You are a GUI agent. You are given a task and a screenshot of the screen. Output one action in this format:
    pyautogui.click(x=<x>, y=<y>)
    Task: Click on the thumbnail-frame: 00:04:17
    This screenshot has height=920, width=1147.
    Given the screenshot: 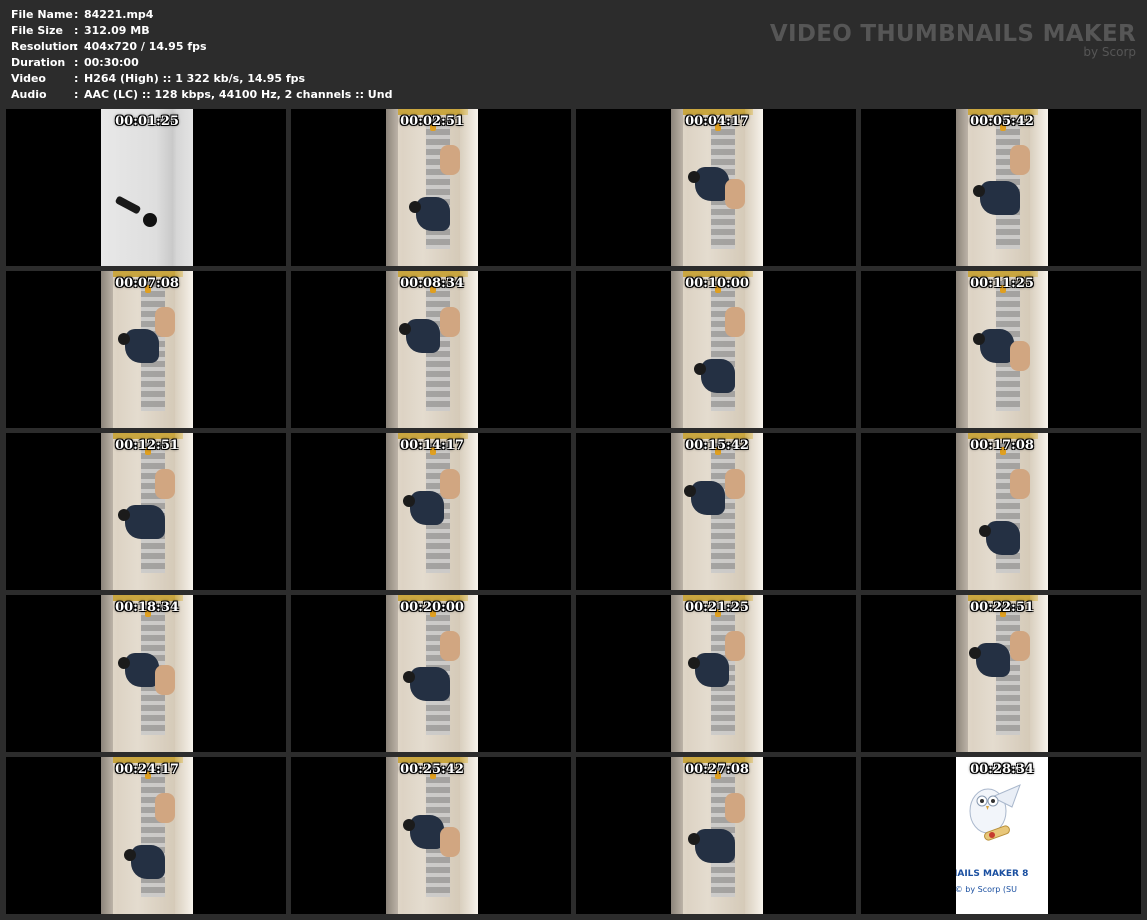 What is the action you would take?
    pyautogui.click(x=717, y=187)
    